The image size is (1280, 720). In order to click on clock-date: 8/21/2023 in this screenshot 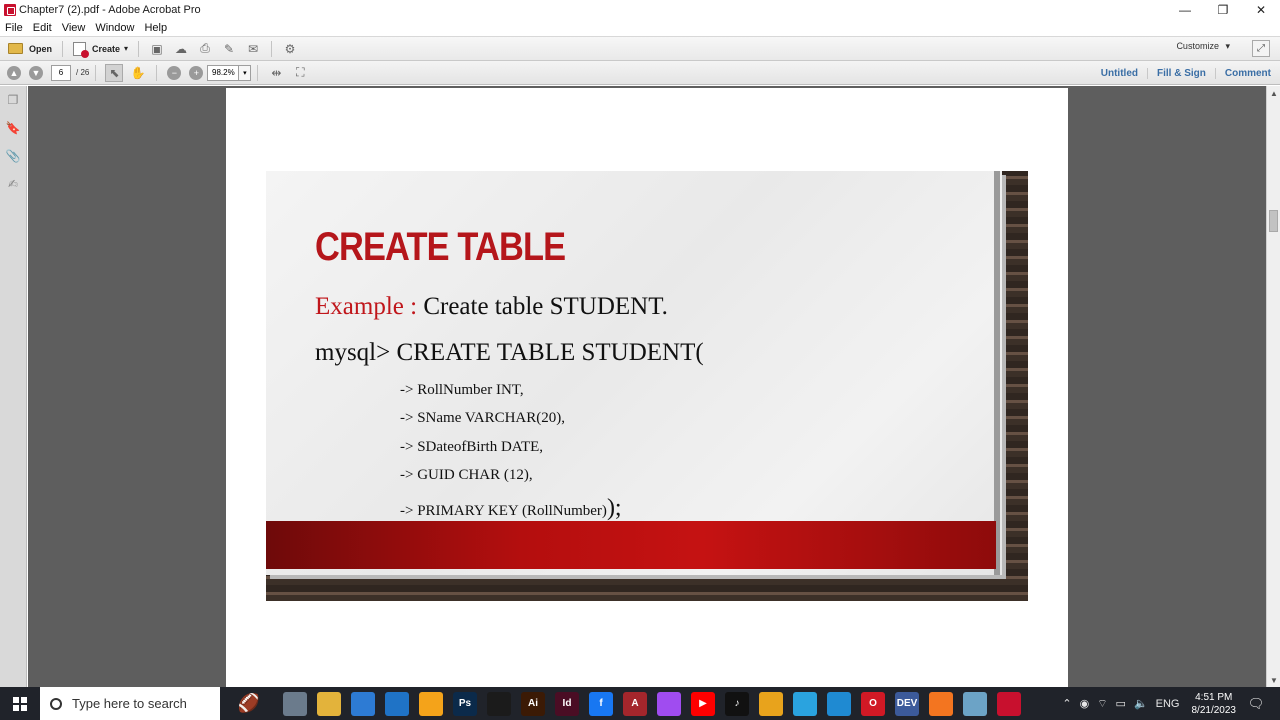, I will do `click(1214, 710)`.